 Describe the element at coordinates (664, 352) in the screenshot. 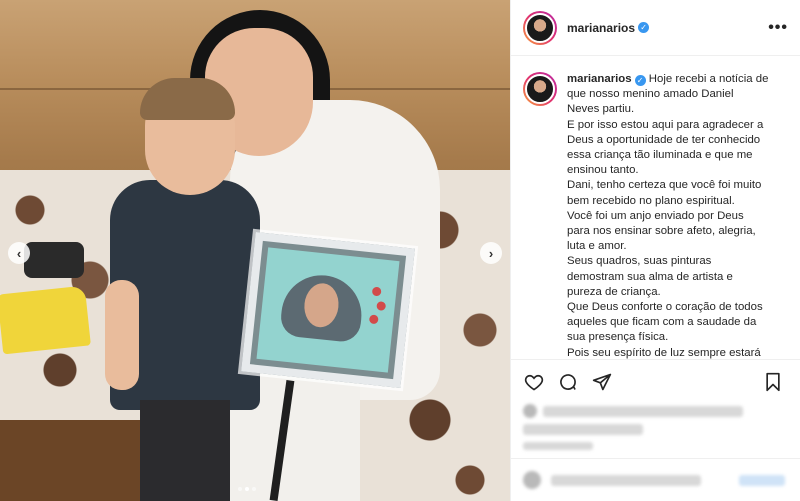

I see `caption-line: Pois seu espírito de luz sempre estará` at that location.